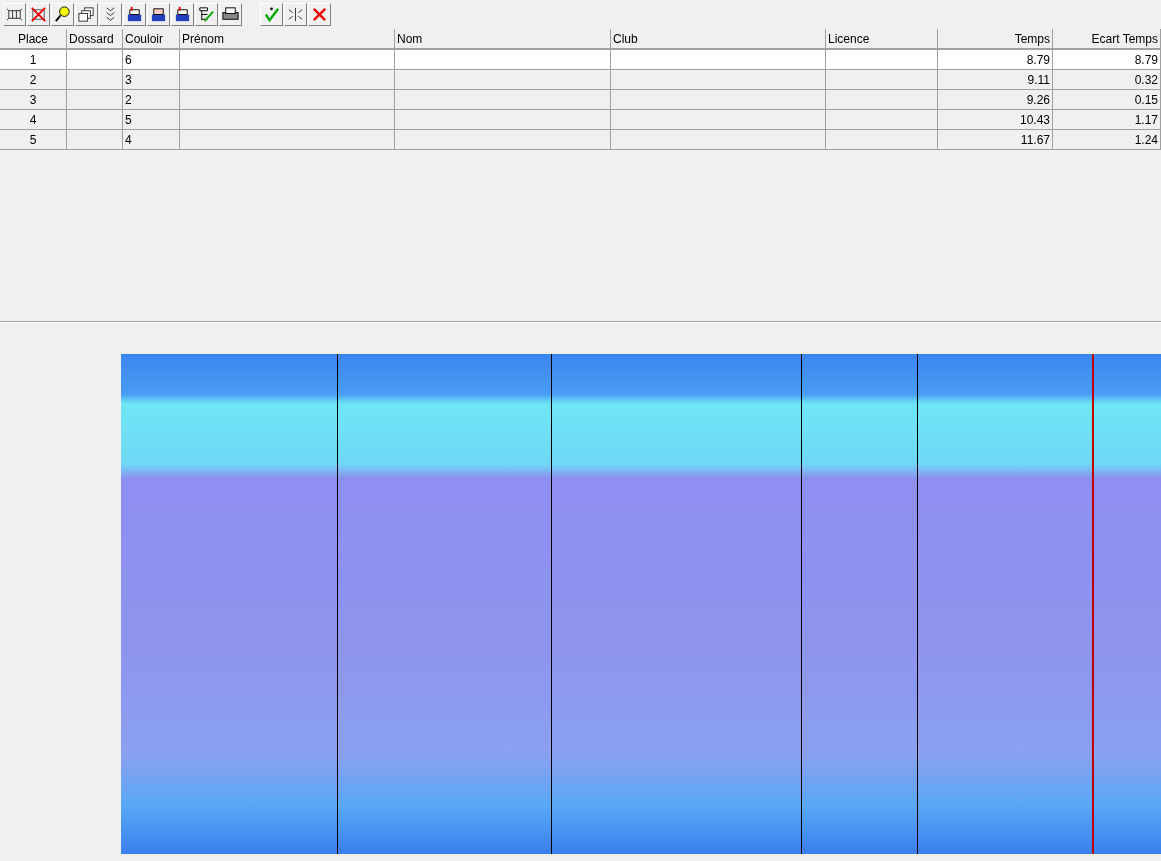  I want to click on table-cell: 1, so click(33, 59).